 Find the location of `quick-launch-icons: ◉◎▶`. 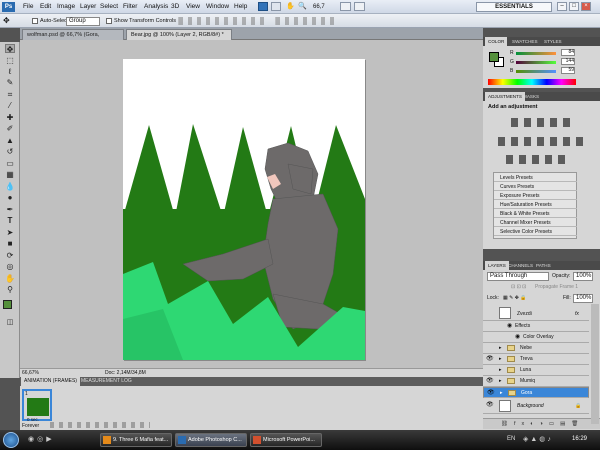

quick-launch-icons: ◉◎▶ is located at coordinates (58, 440).